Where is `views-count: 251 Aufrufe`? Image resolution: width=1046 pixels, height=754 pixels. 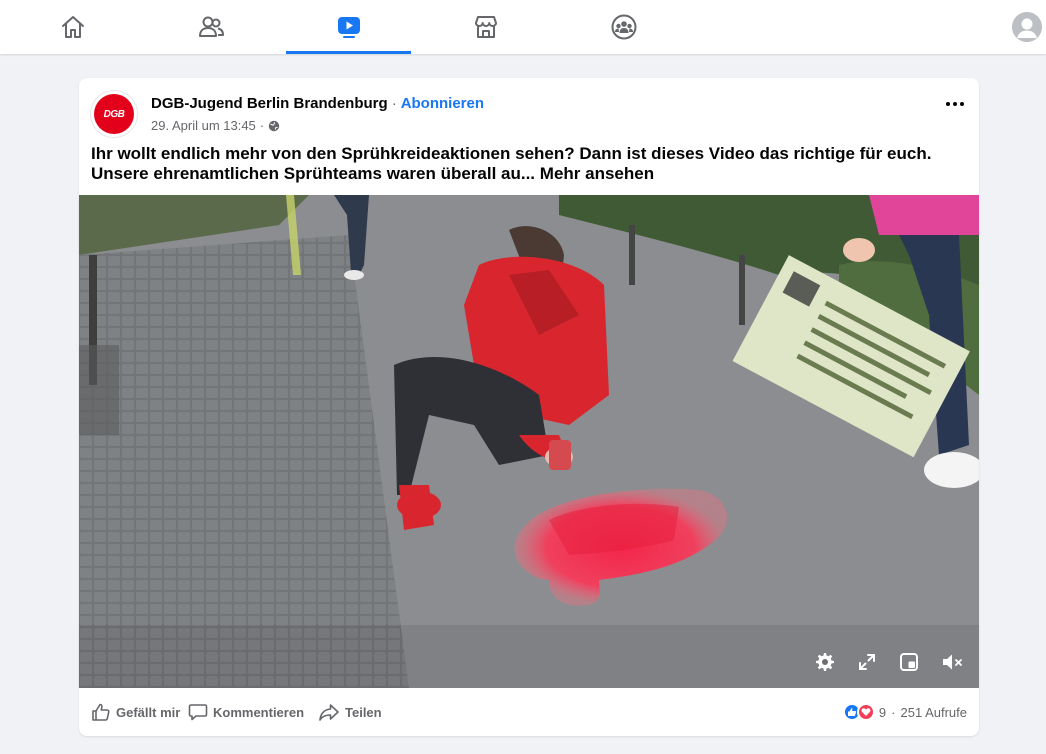
views-count: 251 Aufrufe is located at coordinates (934, 712).